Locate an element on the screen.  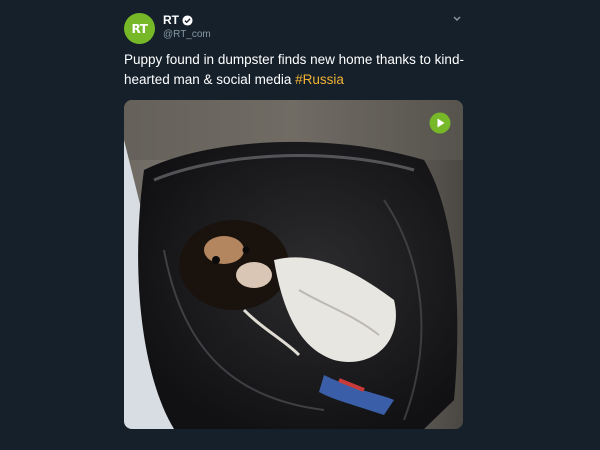
chevron-down-icon is located at coordinates (457, 19).